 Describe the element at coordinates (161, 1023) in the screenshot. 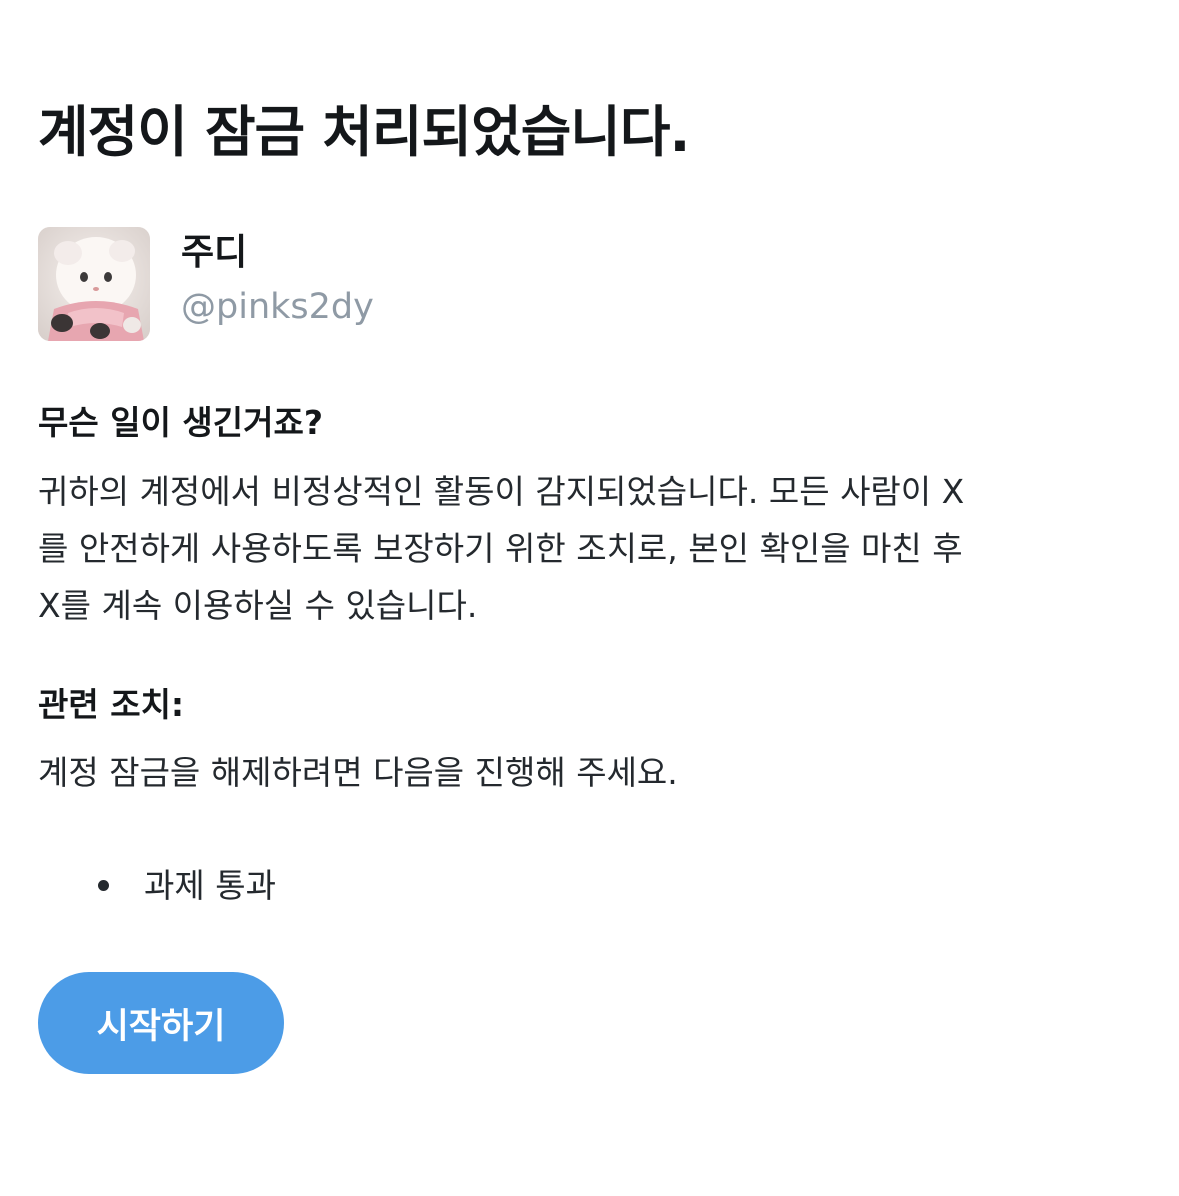

I see `start-button: 시작하기` at that location.